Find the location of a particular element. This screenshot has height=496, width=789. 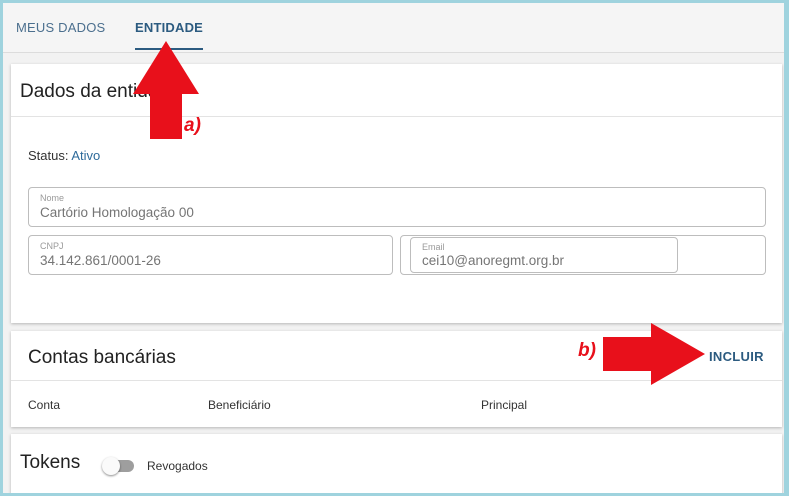

incluir-button: INCLUIR is located at coordinates (736, 356).